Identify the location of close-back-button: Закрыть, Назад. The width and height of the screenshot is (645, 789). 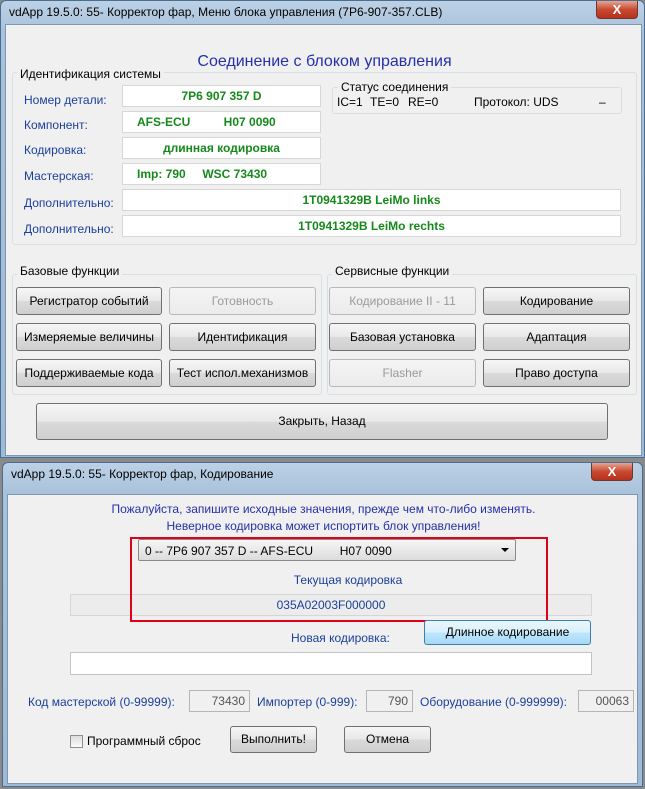
(322, 421).